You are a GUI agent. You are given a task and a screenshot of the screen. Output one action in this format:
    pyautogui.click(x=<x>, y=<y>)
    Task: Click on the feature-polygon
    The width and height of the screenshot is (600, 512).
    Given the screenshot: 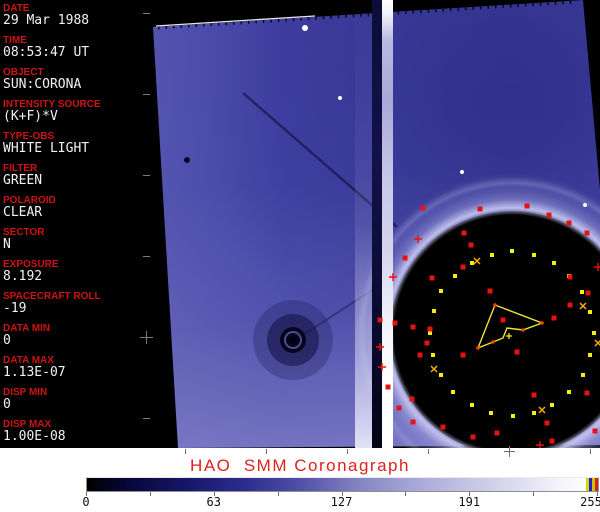 What is the action you would take?
    pyautogui.click(x=510, y=327)
    